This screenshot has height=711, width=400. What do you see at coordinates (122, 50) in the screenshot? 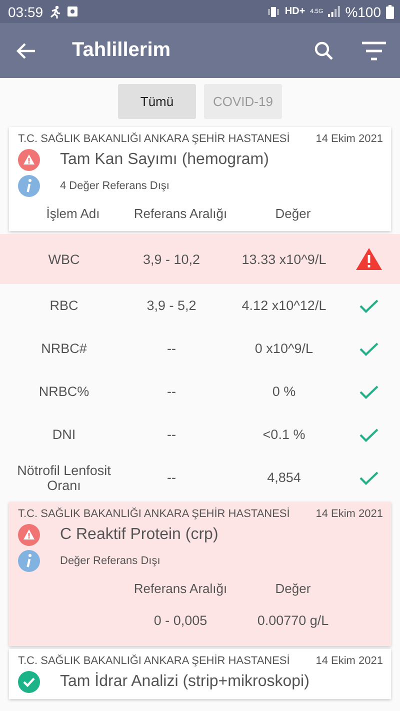
I see `page-title: Tahlillerim` at bounding box center [122, 50].